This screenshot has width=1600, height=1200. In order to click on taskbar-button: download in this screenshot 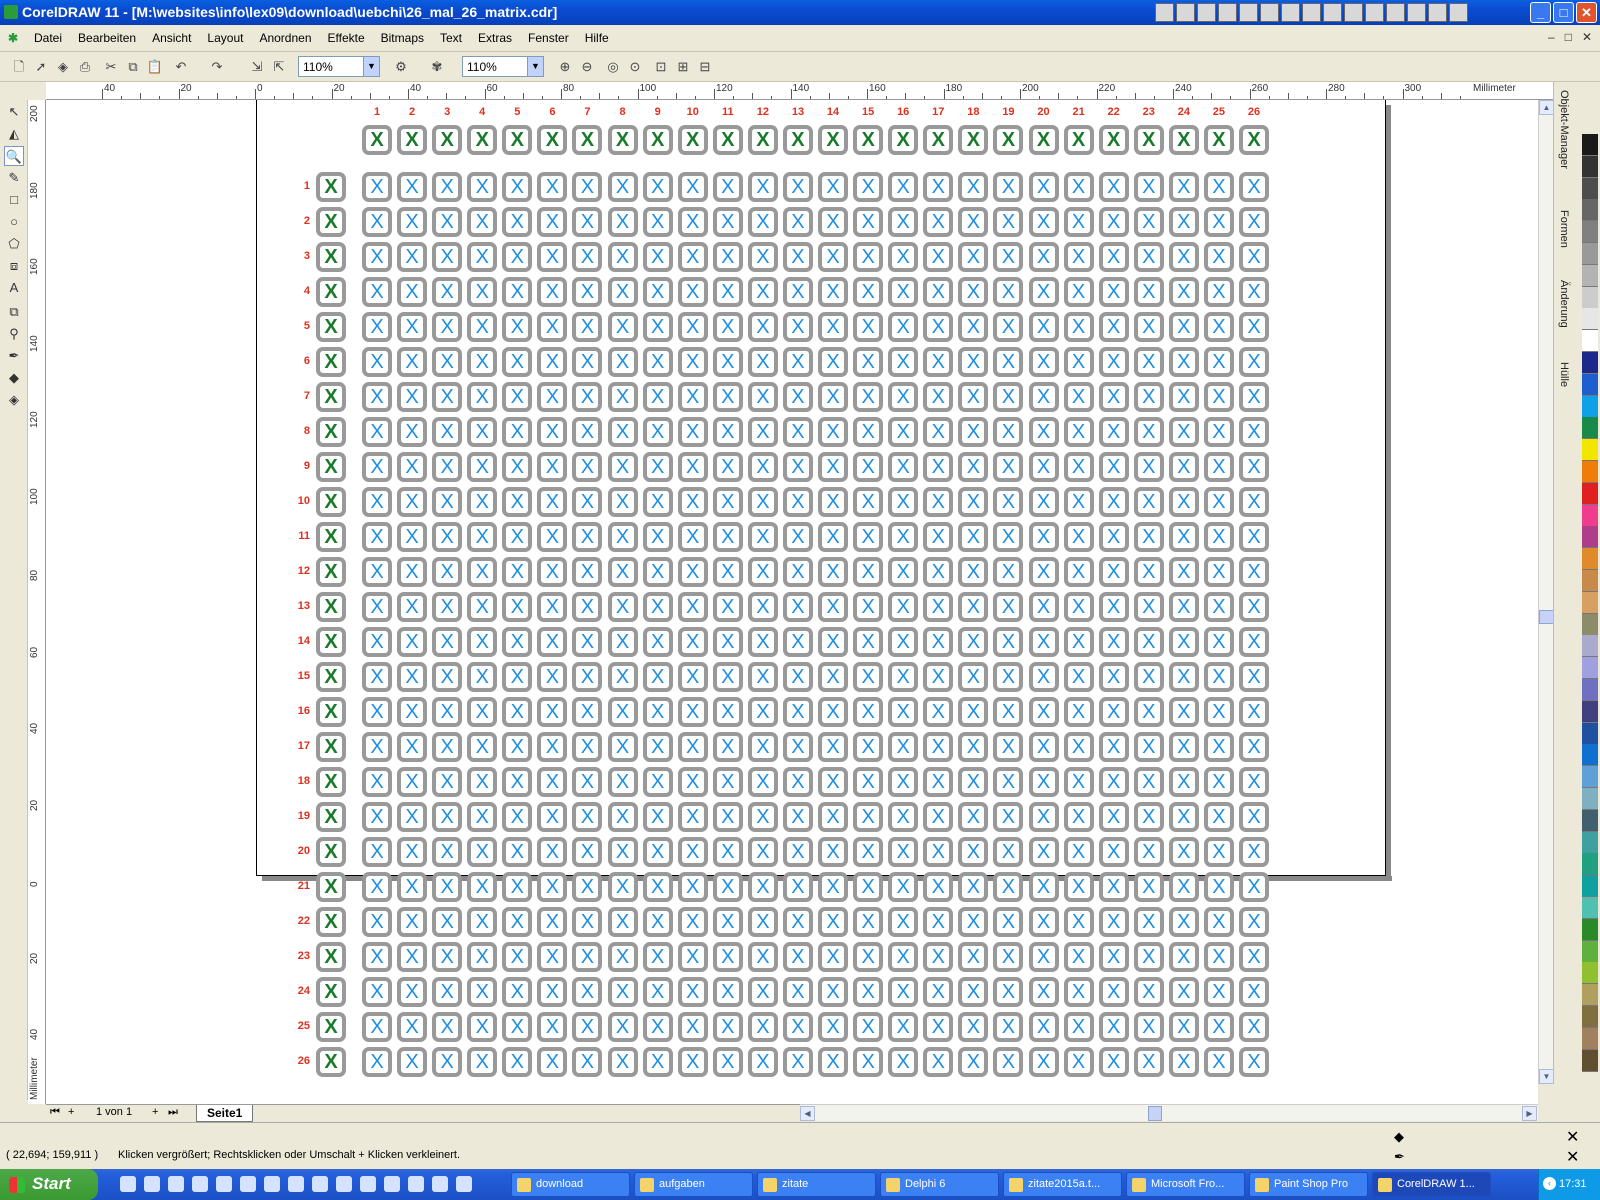, I will do `click(570, 1184)`.